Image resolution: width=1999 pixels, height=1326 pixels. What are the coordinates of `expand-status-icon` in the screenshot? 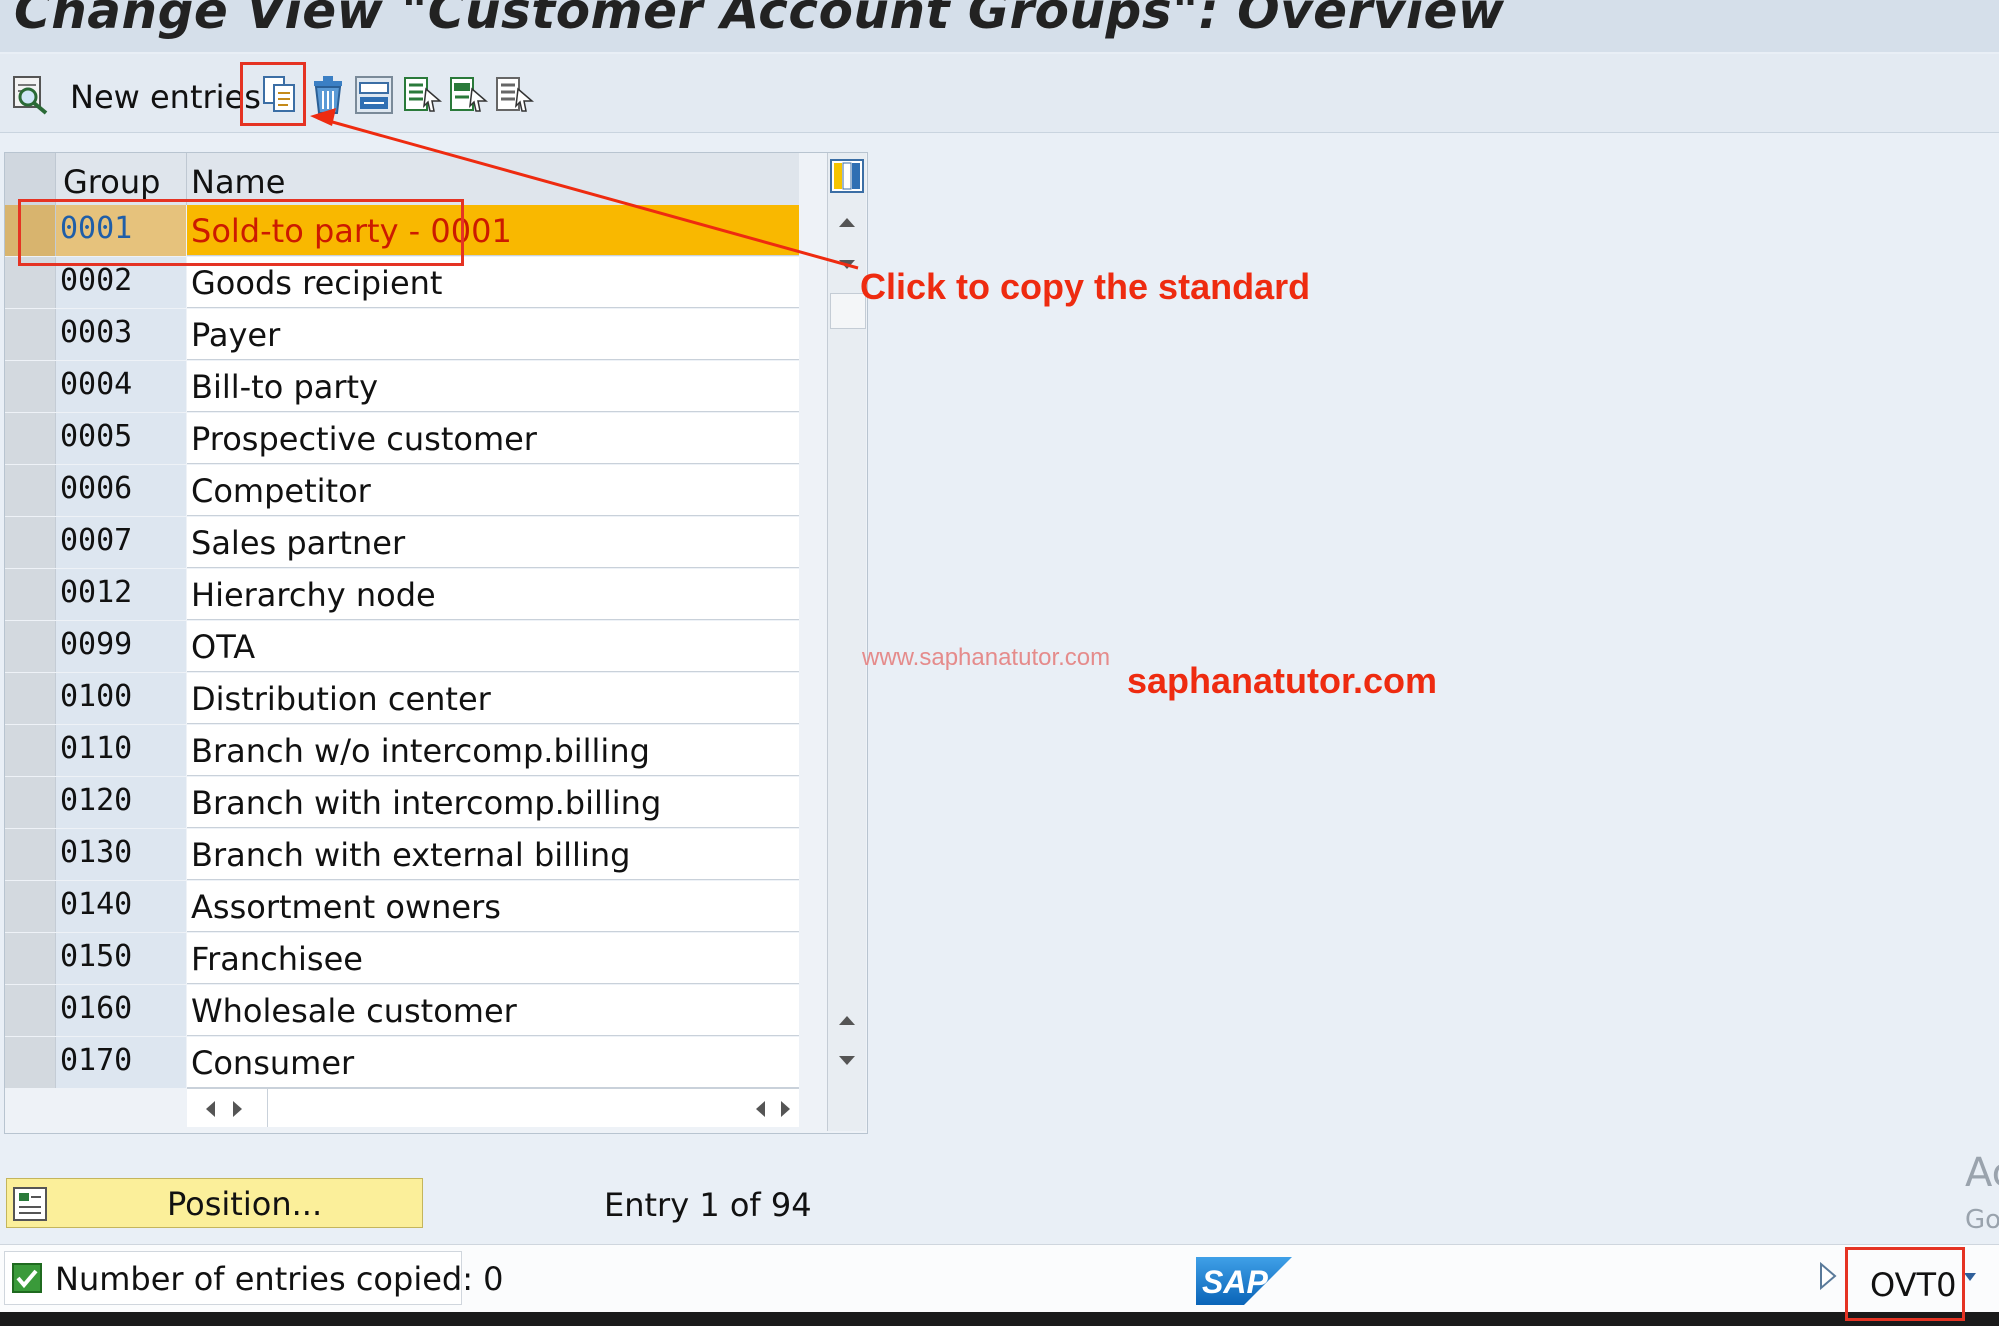 It's located at (1828, 1276).